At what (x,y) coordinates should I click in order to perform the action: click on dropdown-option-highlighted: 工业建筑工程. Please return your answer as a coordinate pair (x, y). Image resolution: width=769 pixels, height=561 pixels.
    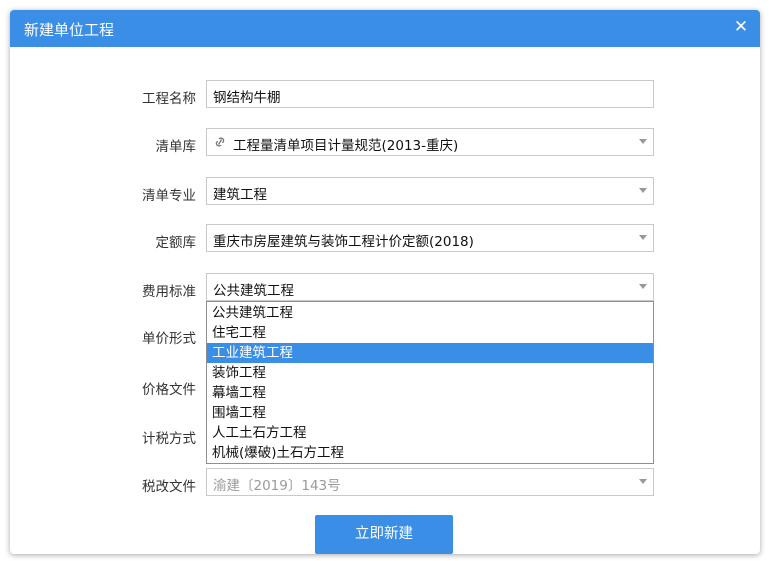
    Looking at the image, I should click on (430, 353).